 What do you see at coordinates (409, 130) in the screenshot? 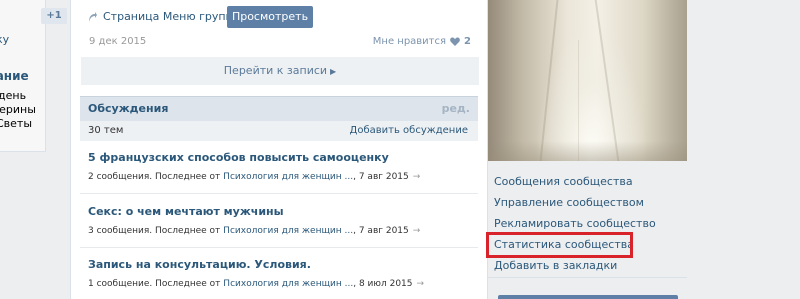
I see `add-discussion-link: Добавить обсуждение` at bounding box center [409, 130].